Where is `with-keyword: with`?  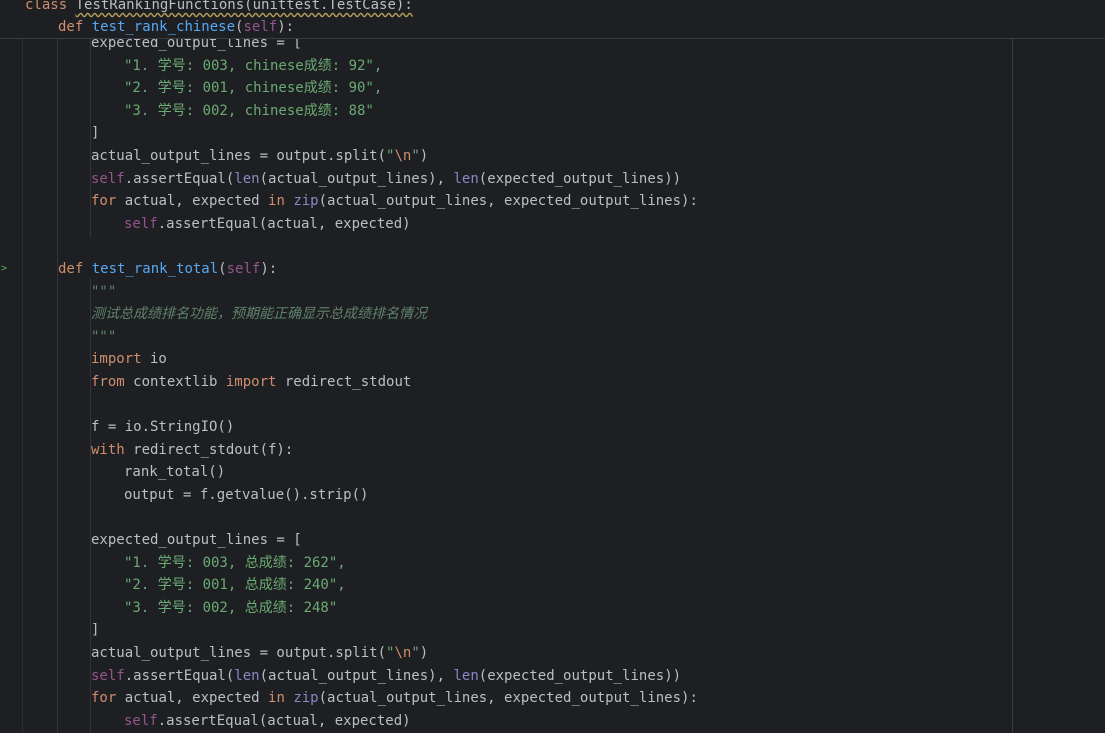 with-keyword: with is located at coordinates (108, 450).